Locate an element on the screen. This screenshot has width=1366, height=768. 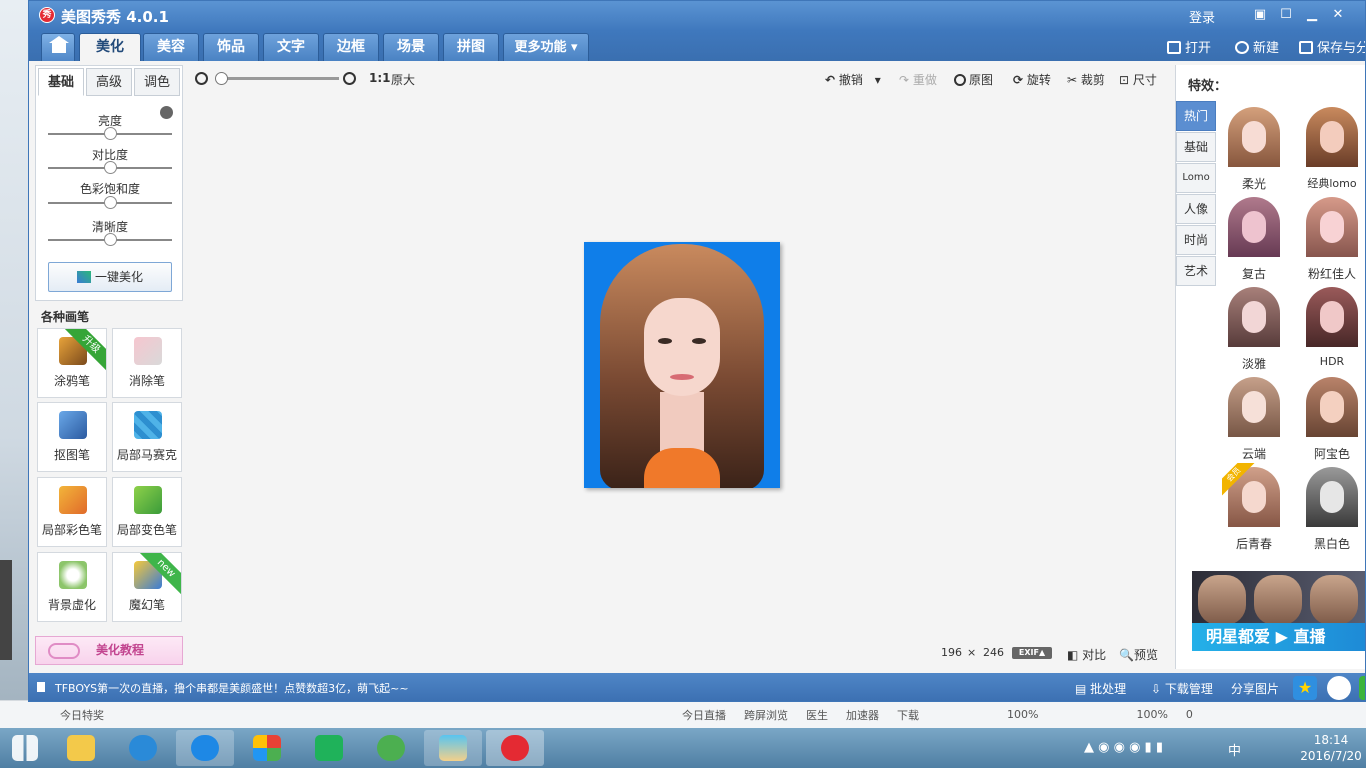
tool-magic-pen: new 魔幻笔 is located at coordinates (147, 587).